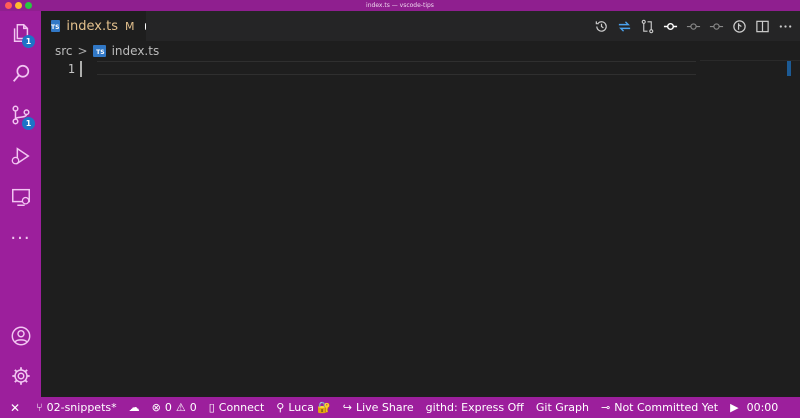 Image resolution: width=800 pixels, height=418 pixels. I want to click on account-icon, so click(20, 336).